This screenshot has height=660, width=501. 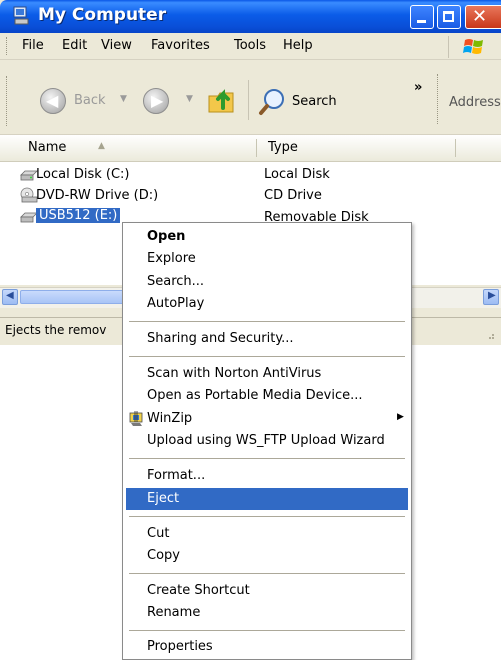 I want to click on item-name: DVD-RW Drive (D:), so click(x=97, y=195).